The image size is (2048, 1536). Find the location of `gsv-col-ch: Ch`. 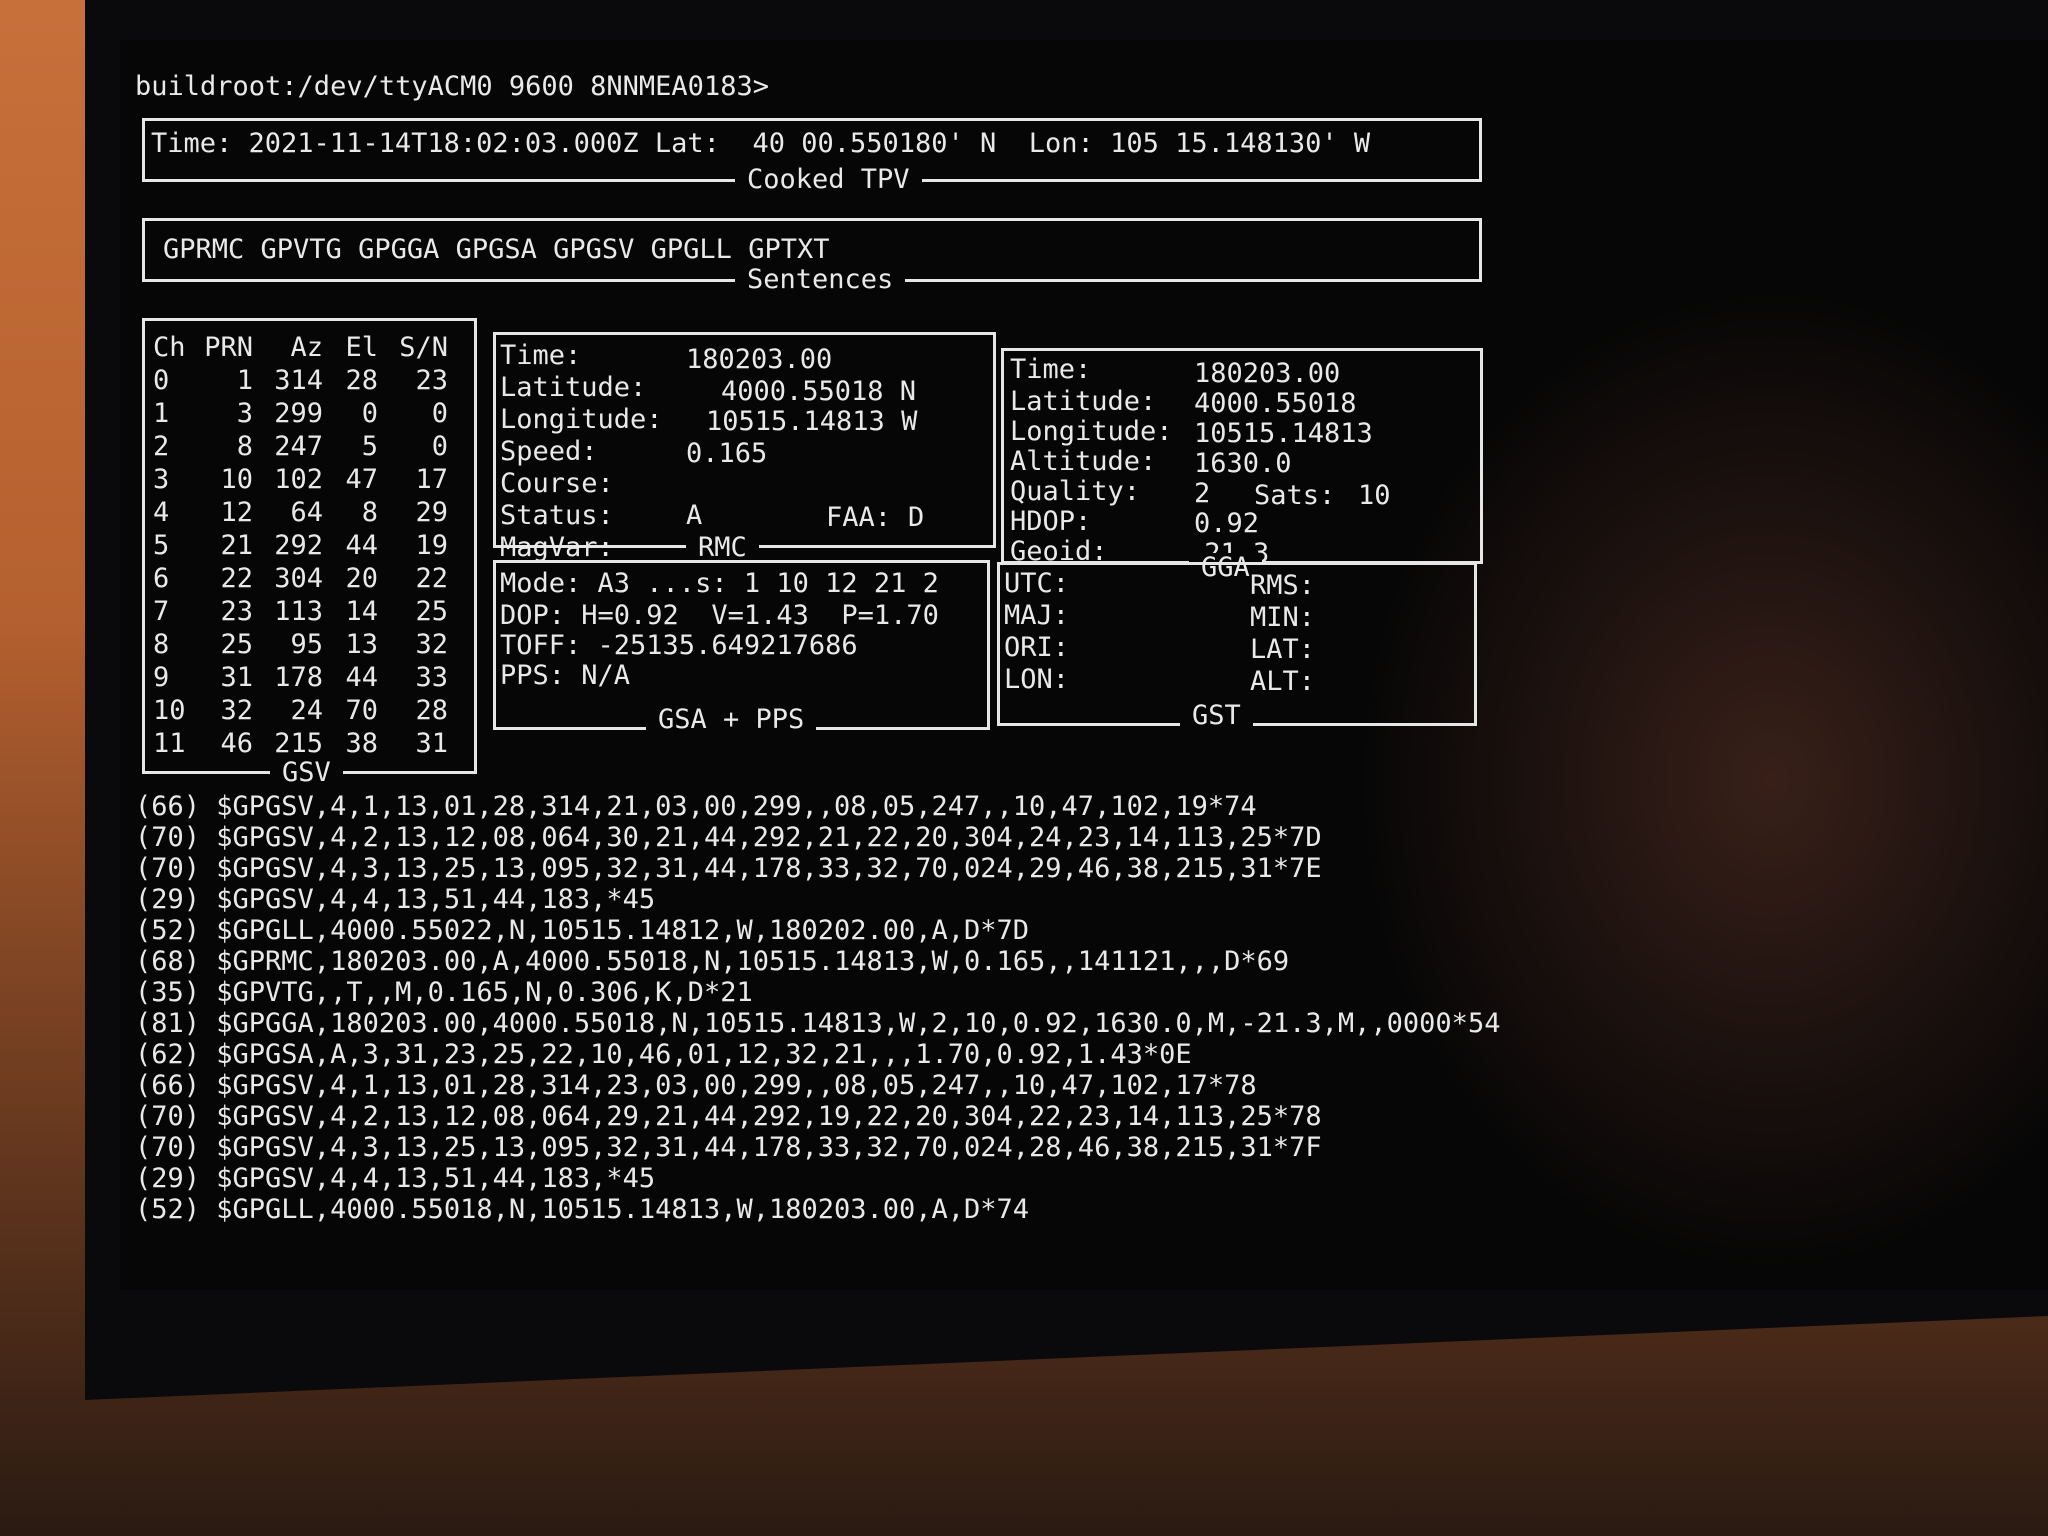

gsv-col-ch: Ch is located at coordinates (169, 347).